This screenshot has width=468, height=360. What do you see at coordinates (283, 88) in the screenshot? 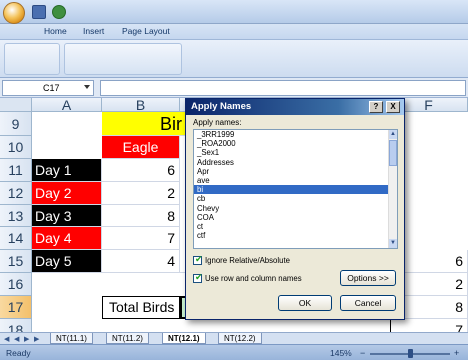
I see `formula-input` at bounding box center [283, 88].